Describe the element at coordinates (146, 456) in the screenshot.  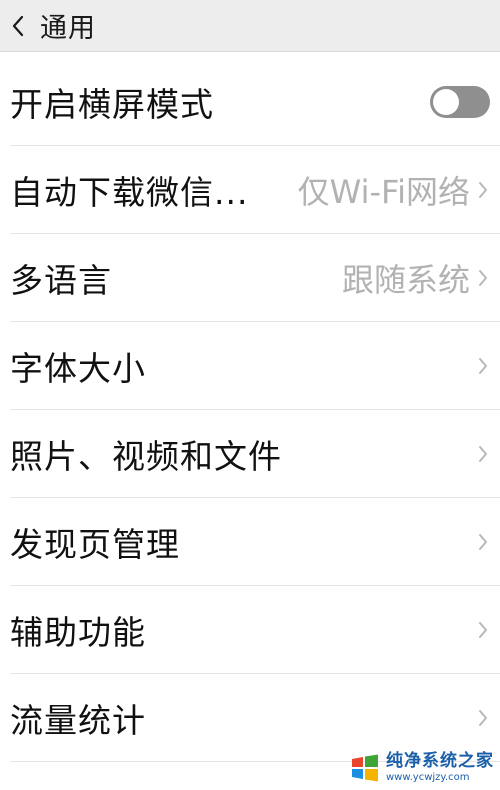
I see `setting-label: 照片、视频和文件` at that location.